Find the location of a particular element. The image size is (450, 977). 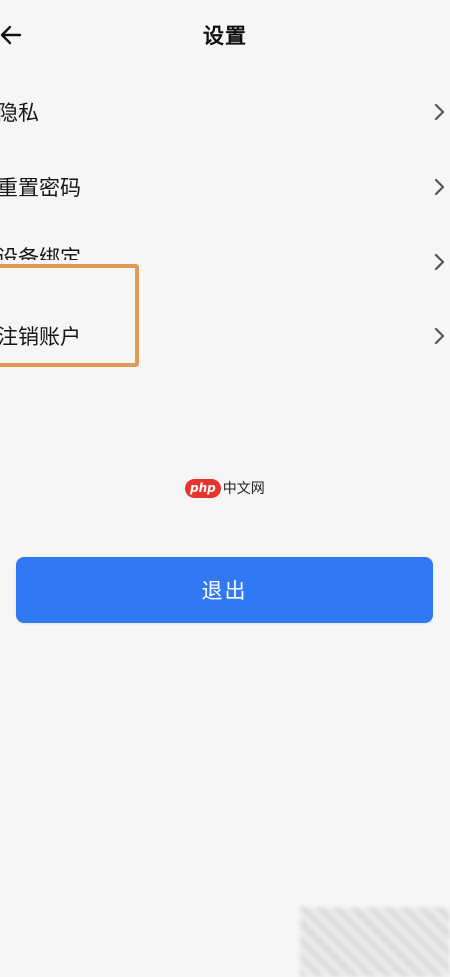

menu-item-privacy: 隐私 is located at coordinates (225, 112).